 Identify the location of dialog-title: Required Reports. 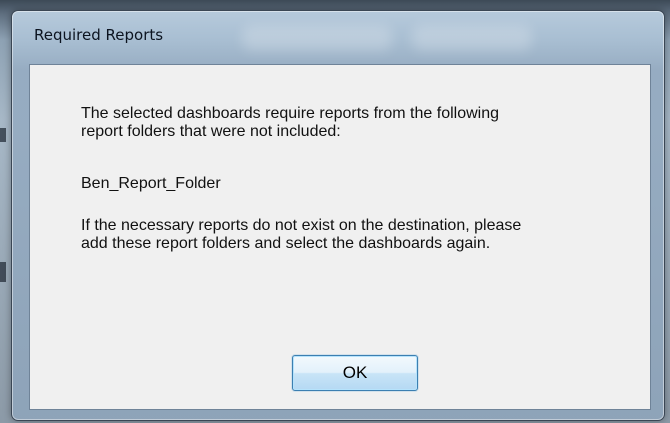
(99, 35).